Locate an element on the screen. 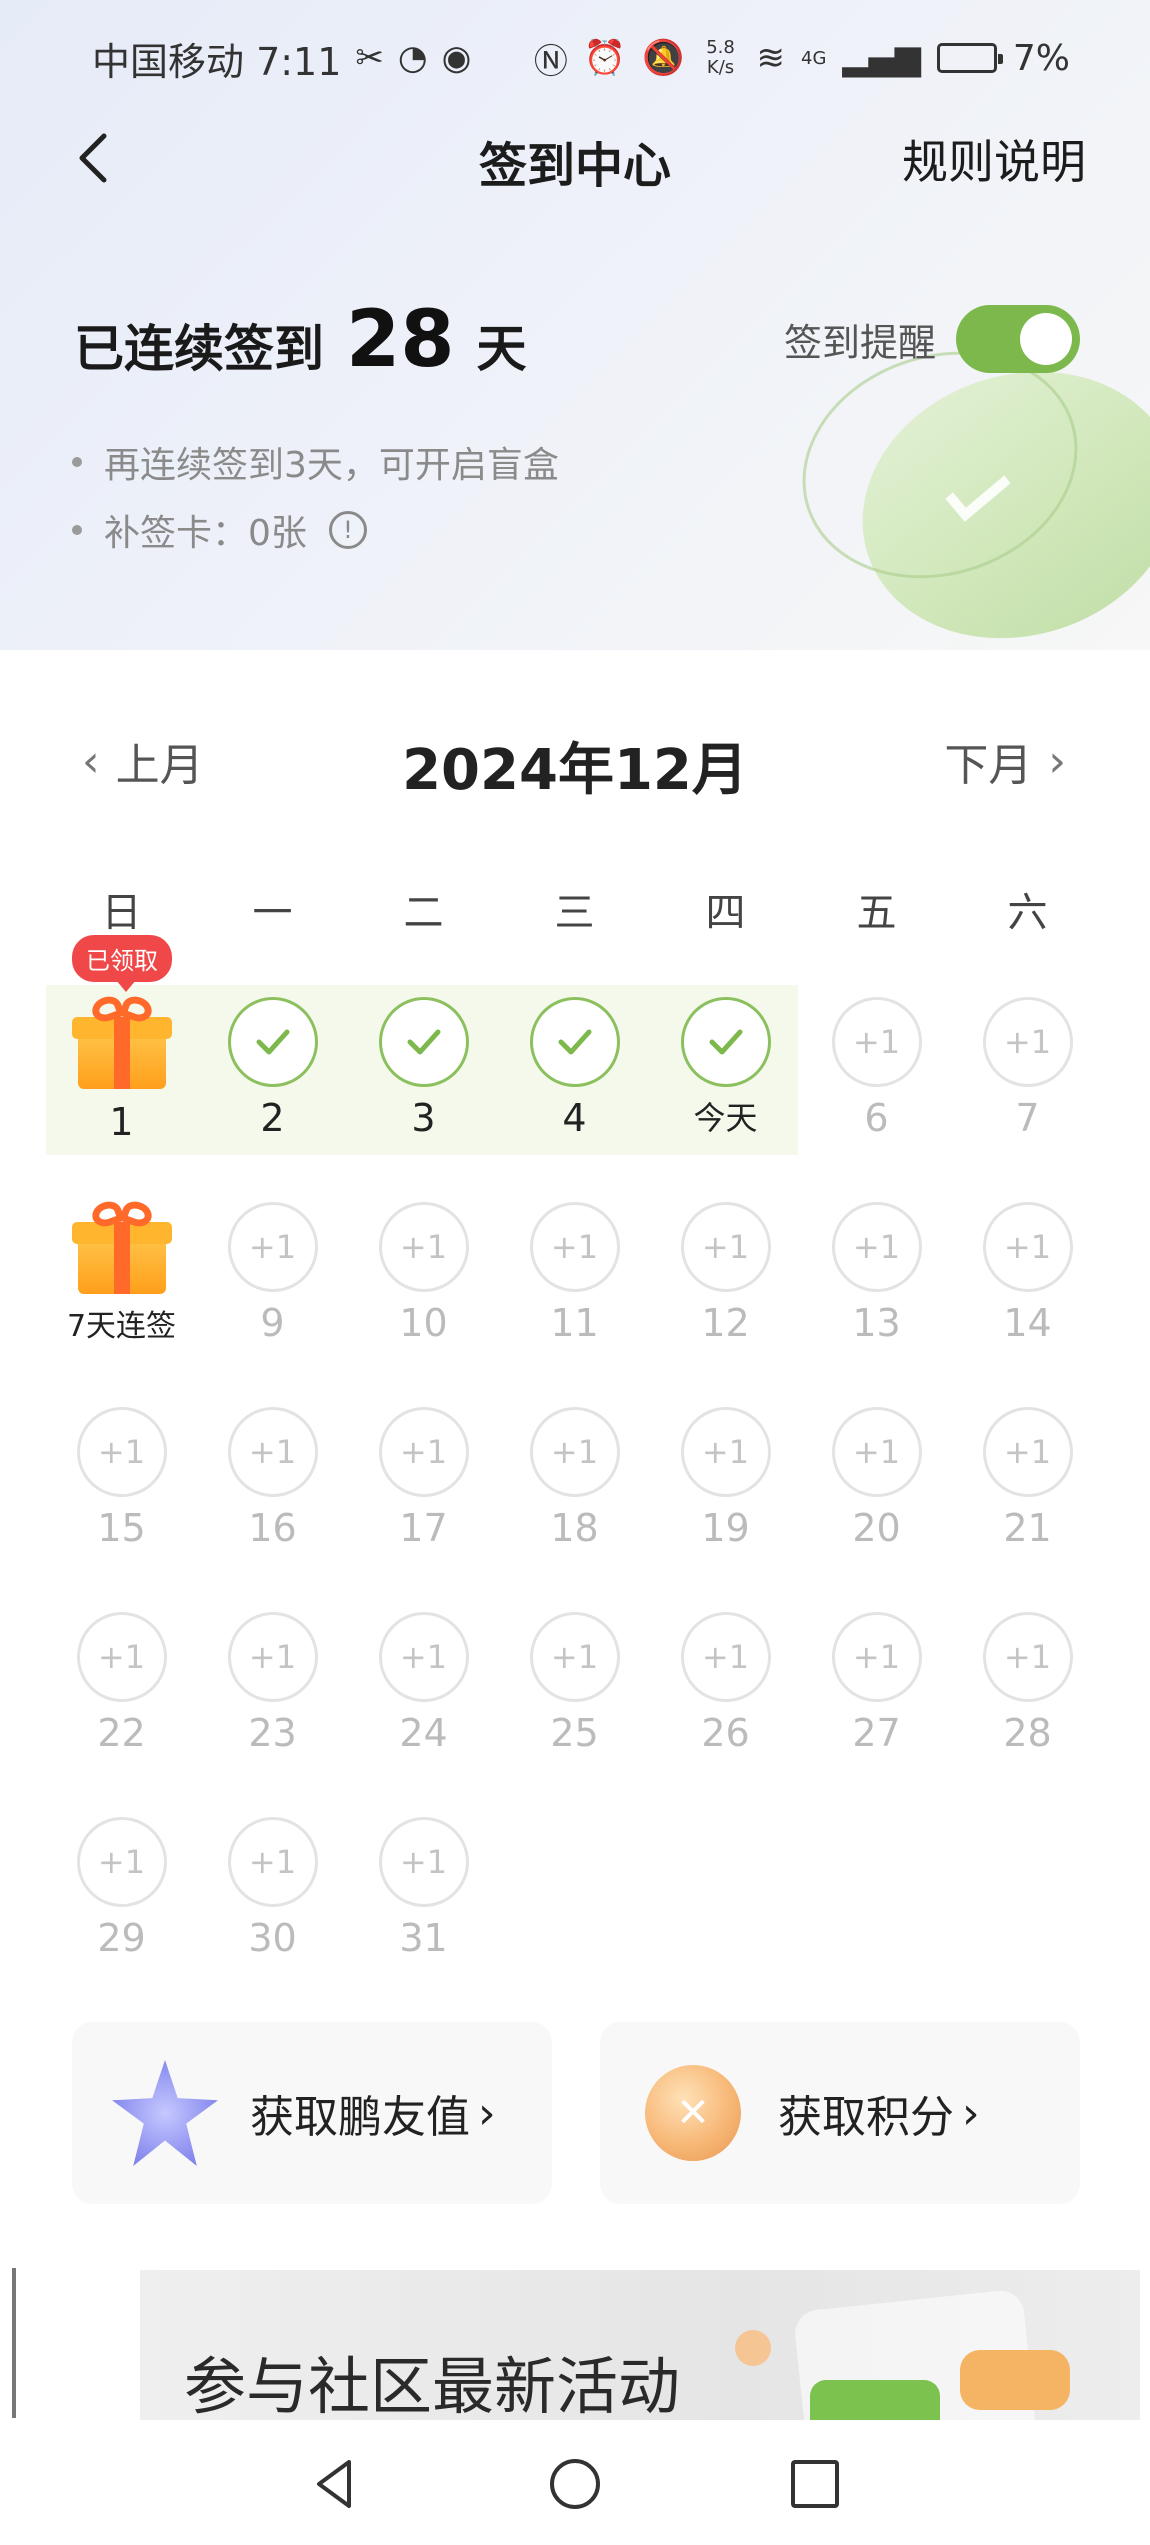 The height and width of the screenshot is (2545, 1150). nfc-icon: Ⓝ is located at coordinates (550, 61).